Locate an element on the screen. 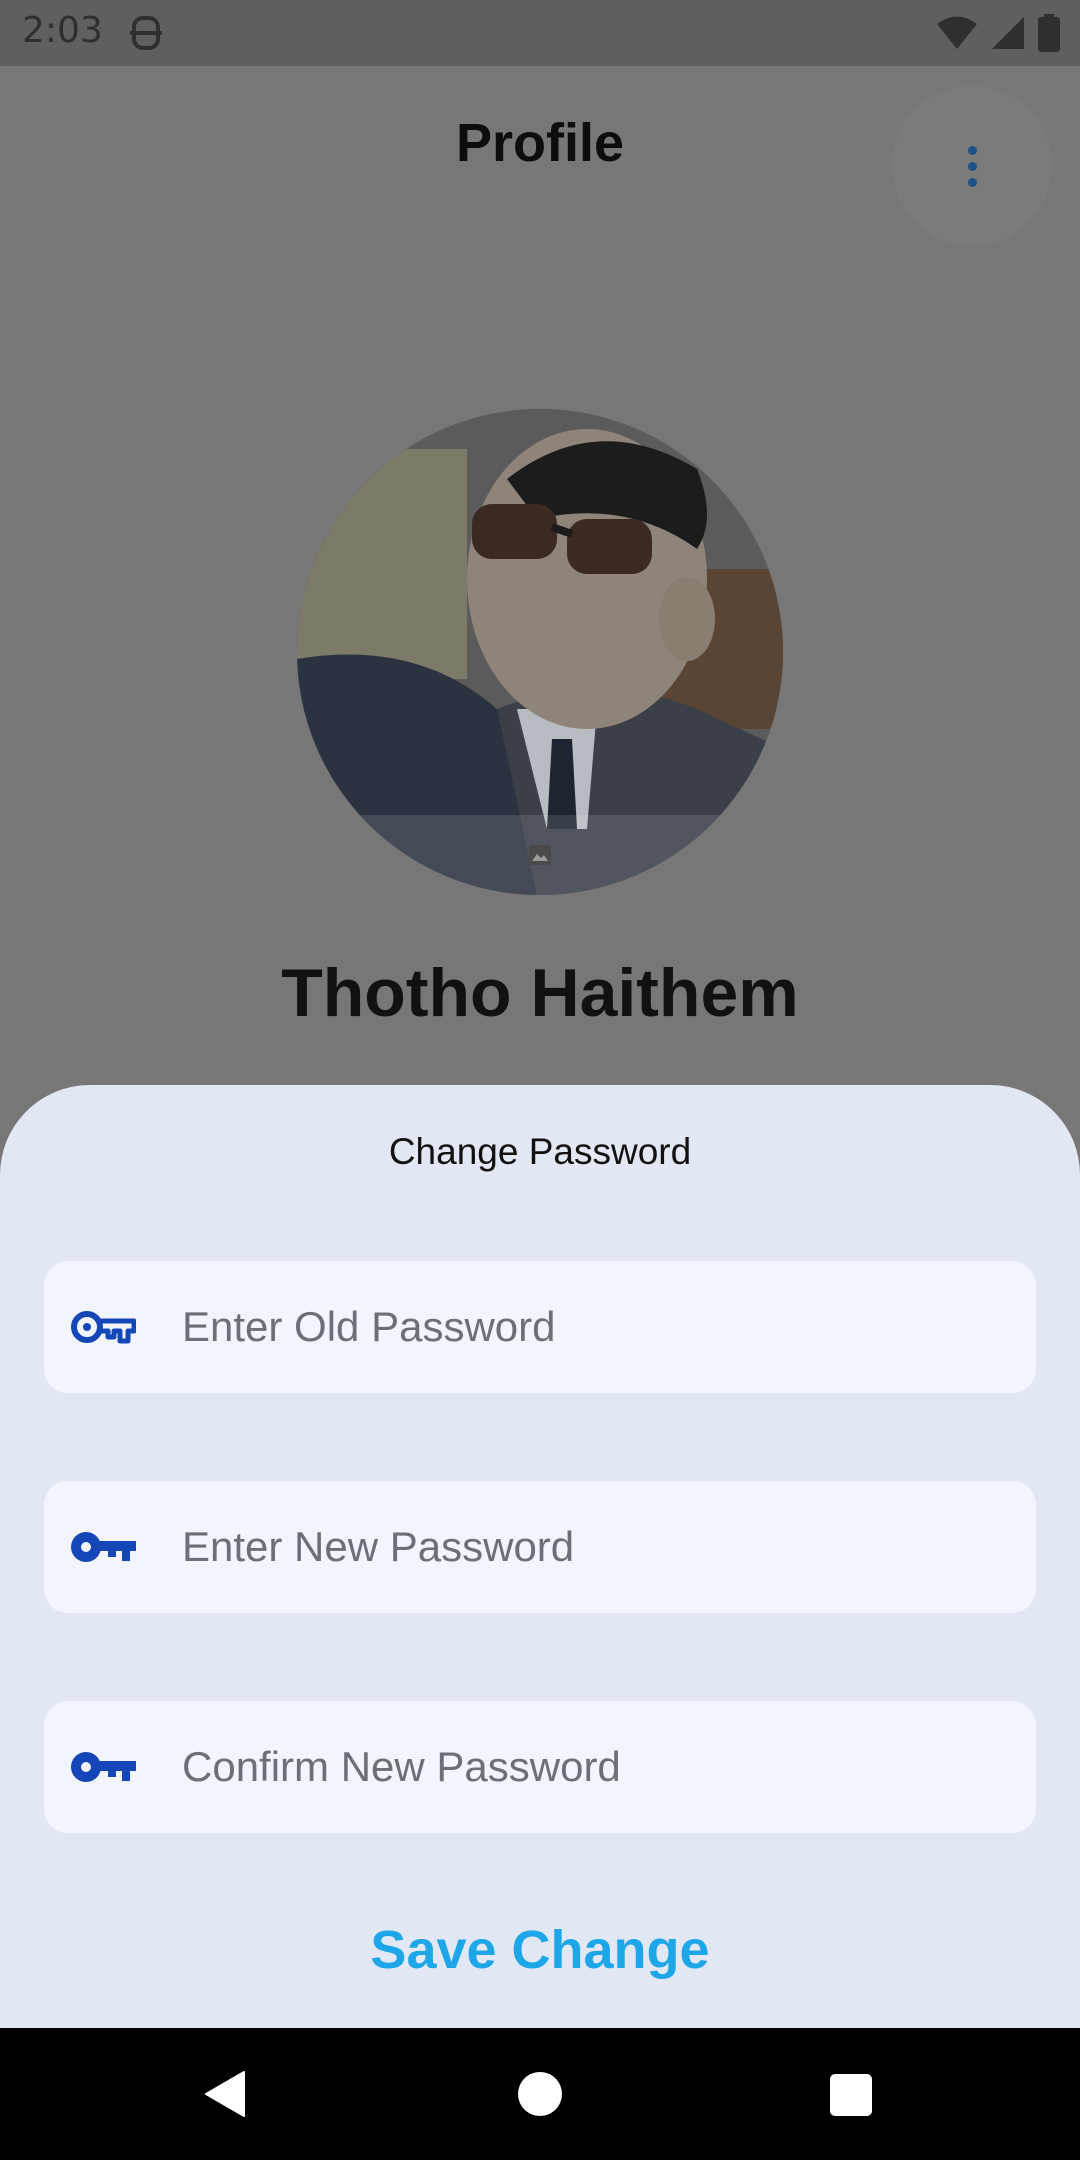 This screenshot has height=2160, width=1080. status-bar: 2:03 is located at coordinates (540, 33).